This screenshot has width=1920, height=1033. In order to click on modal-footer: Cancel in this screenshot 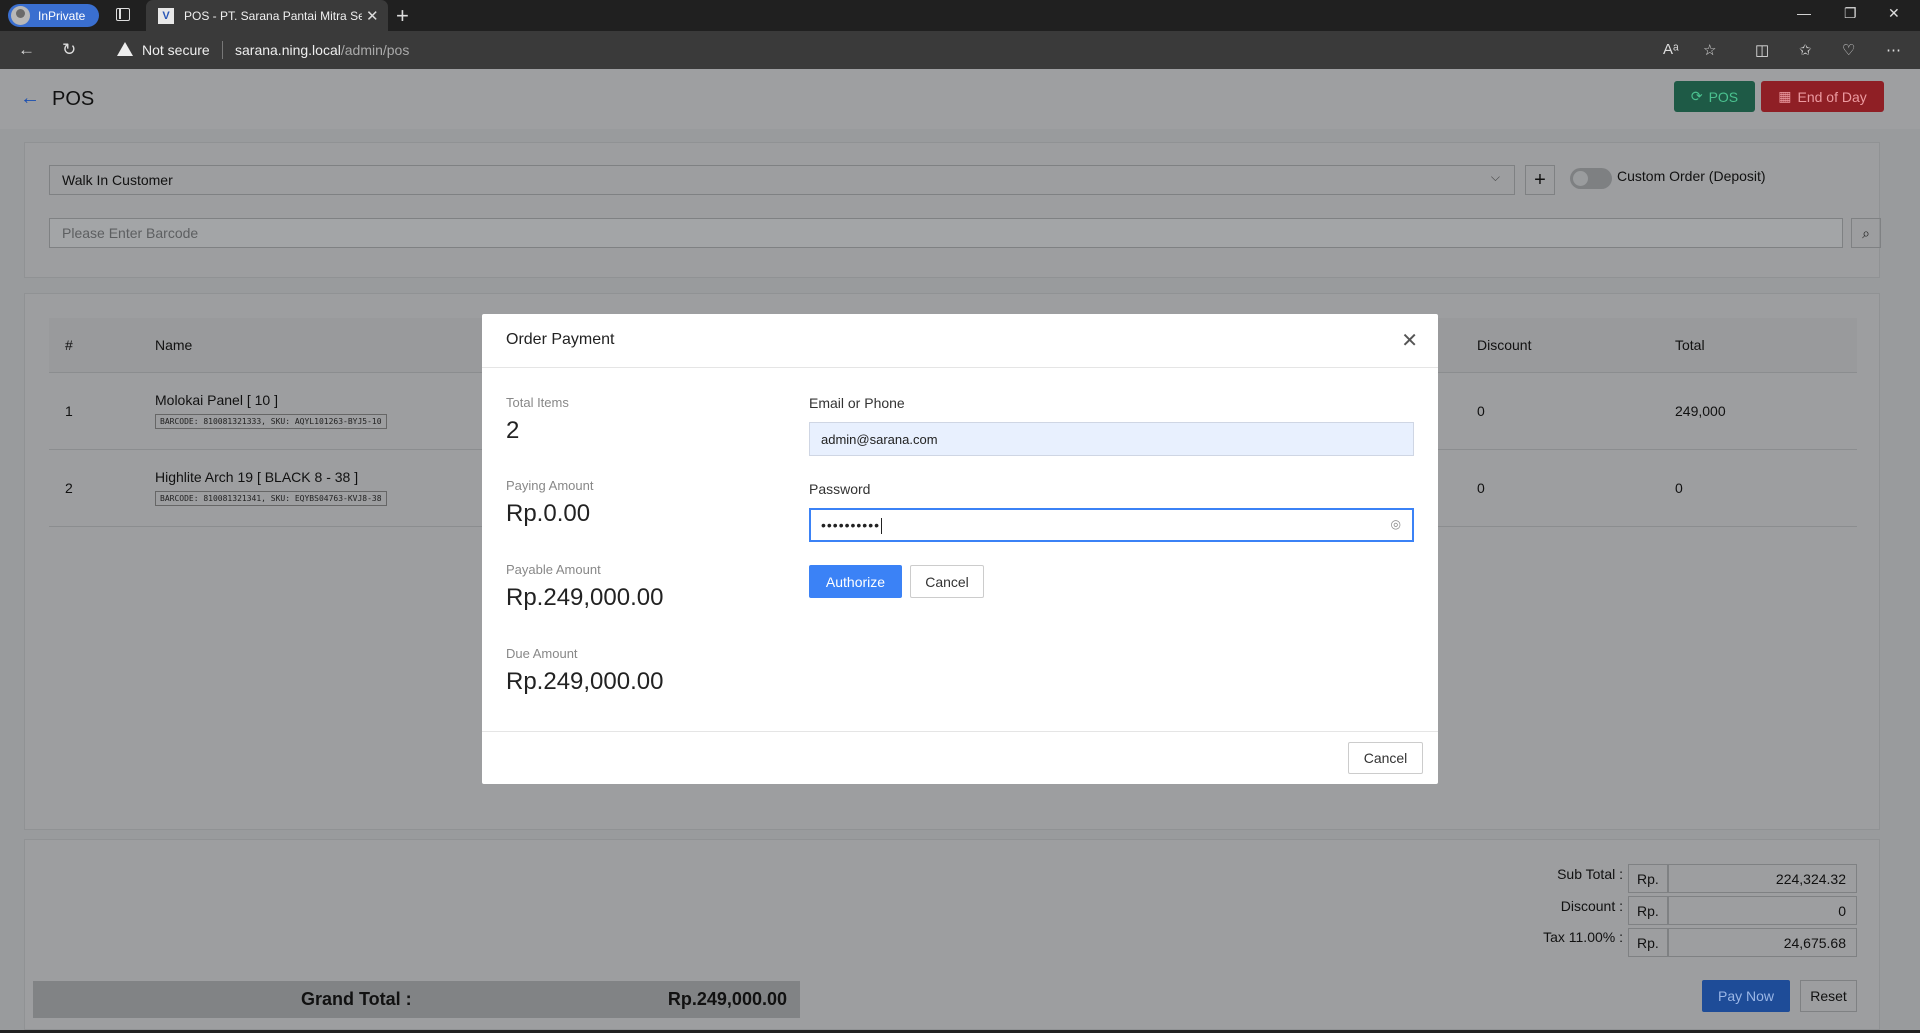, I will do `click(960, 757)`.